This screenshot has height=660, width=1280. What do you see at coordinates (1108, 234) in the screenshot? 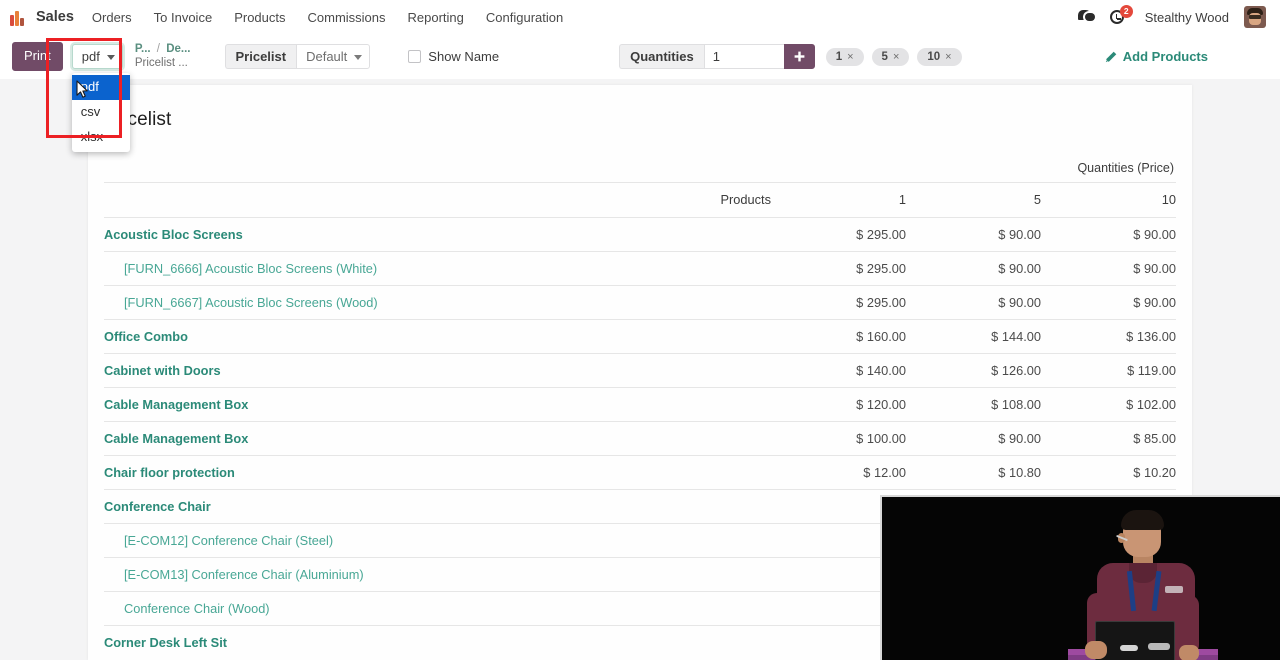
I see `price-cell-qty-10: $ 90.00` at bounding box center [1108, 234].